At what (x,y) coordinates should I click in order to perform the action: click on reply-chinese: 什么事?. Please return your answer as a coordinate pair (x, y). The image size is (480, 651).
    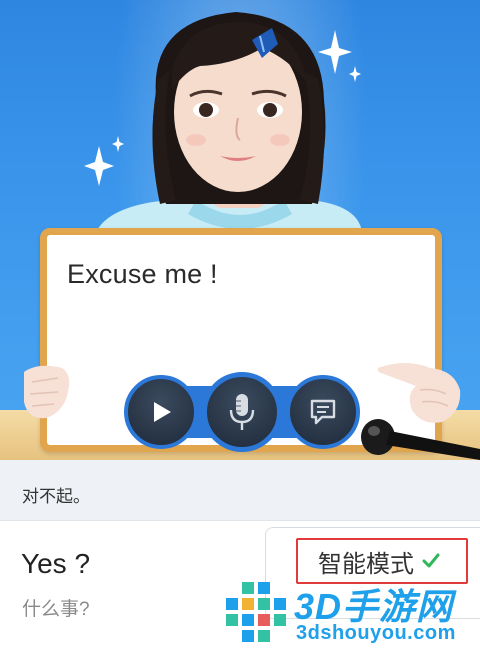
    Looking at the image, I should click on (56, 609).